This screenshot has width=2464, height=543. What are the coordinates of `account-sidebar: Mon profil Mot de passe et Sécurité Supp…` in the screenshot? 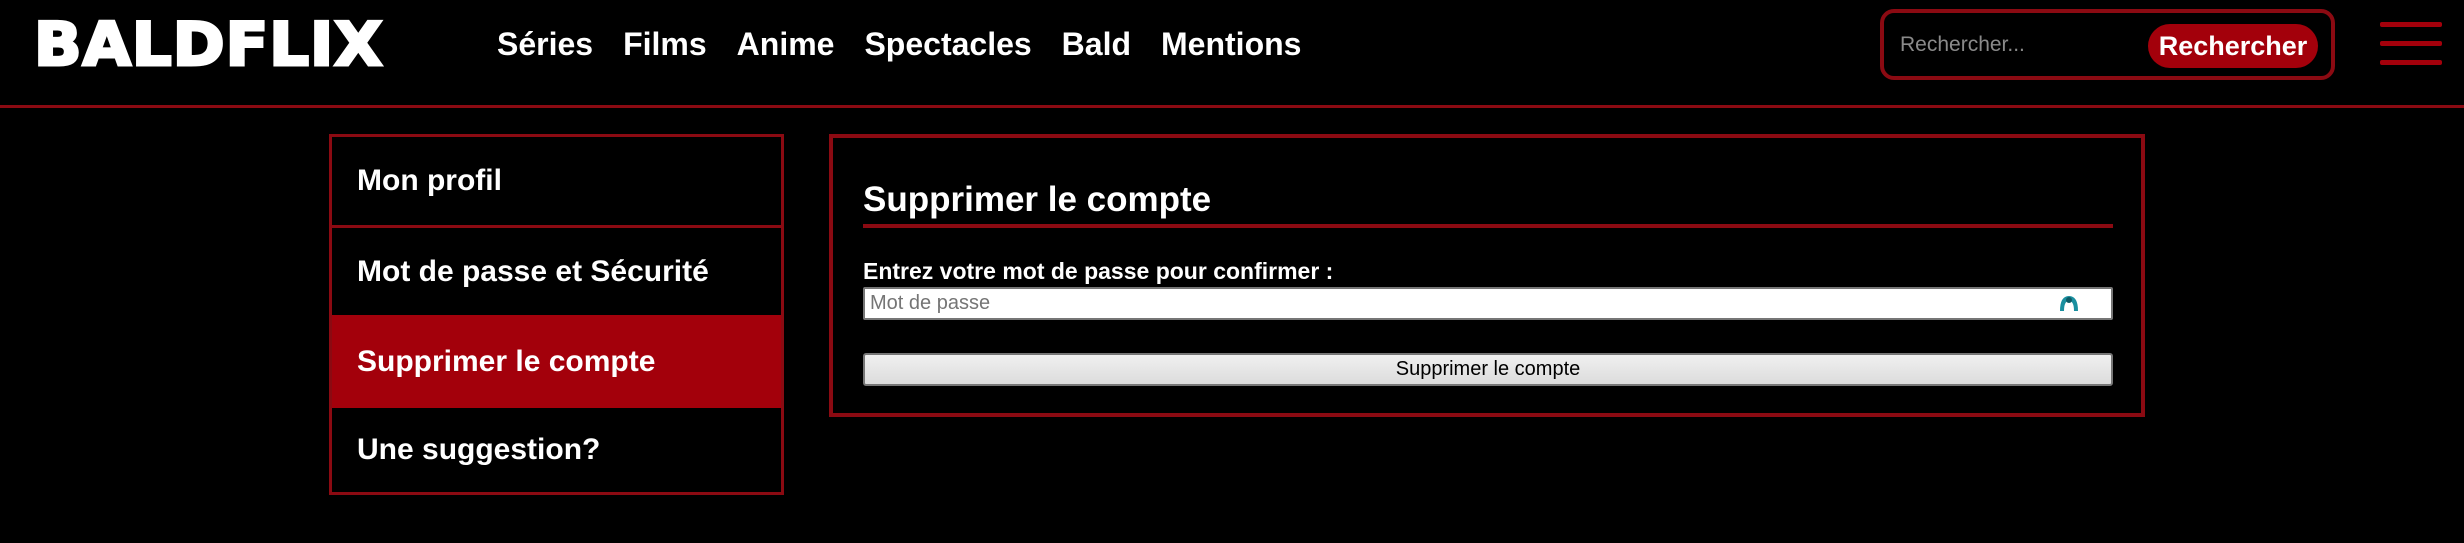 It's located at (556, 314).